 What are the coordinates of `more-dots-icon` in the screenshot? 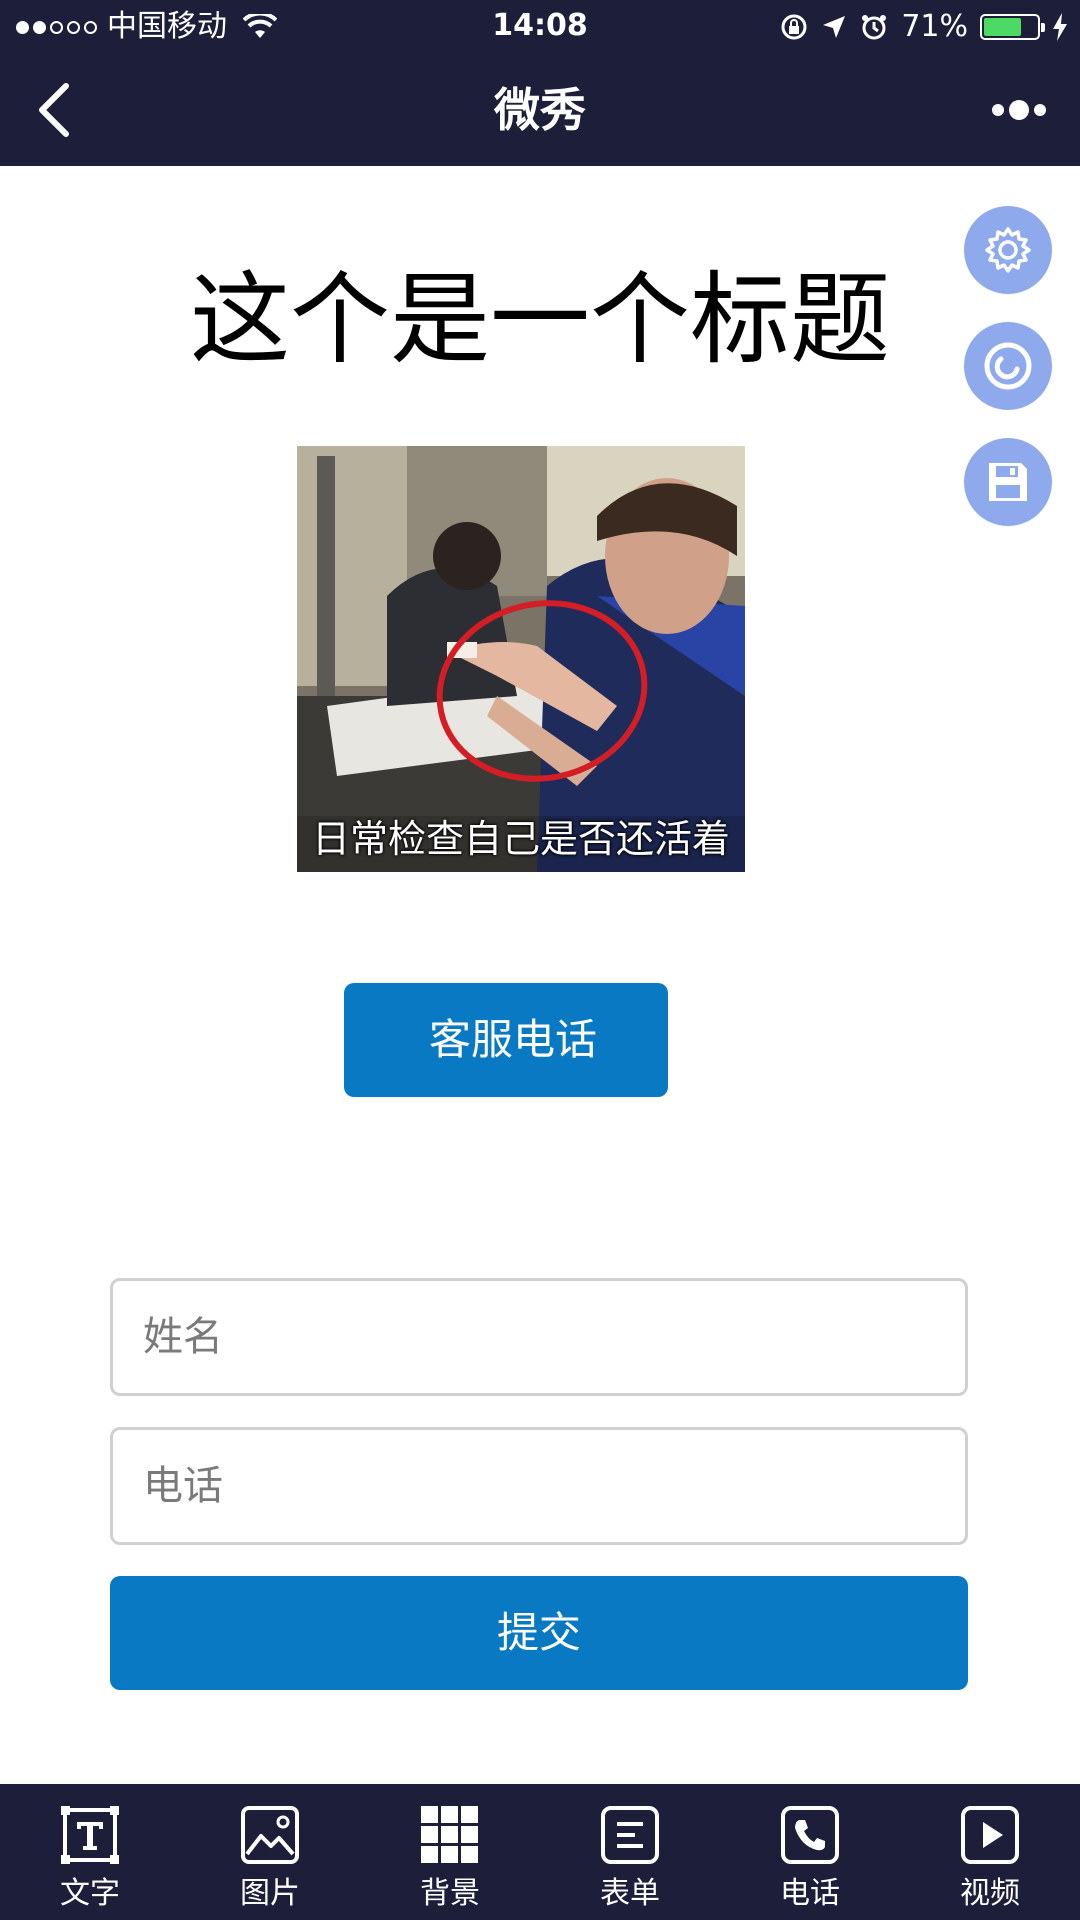 It's located at (998, 110).